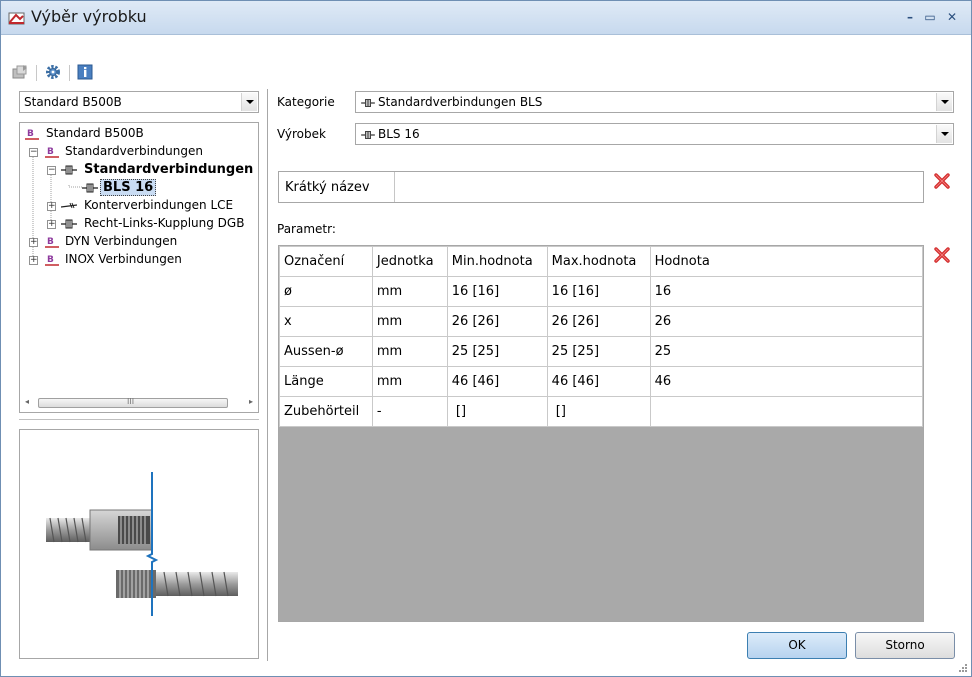  What do you see at coordinates (497, 411) in the screenshot?
I see `cell-min: []` at bounding box center [497, 411].